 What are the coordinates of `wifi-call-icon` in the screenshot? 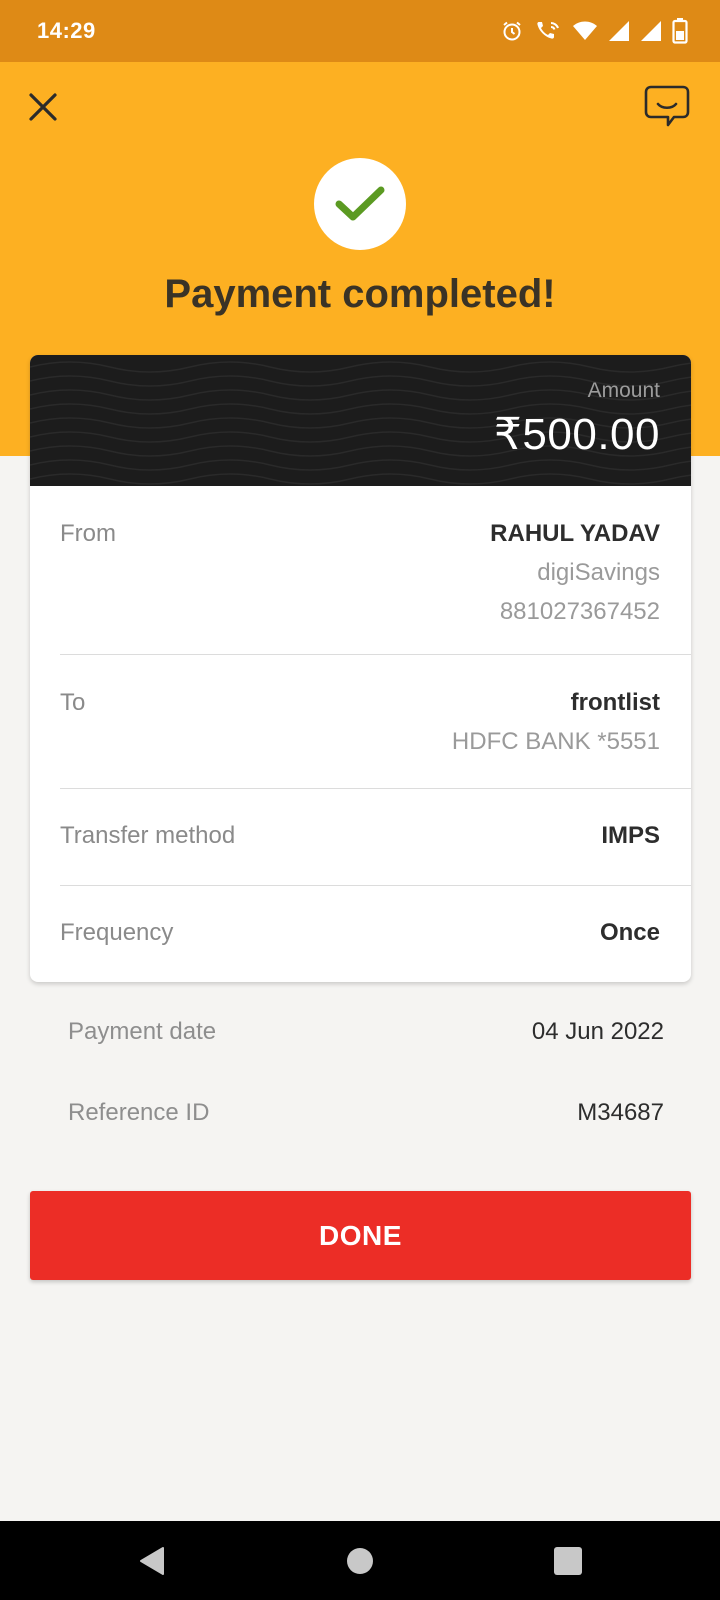 It's located at (548, 30).